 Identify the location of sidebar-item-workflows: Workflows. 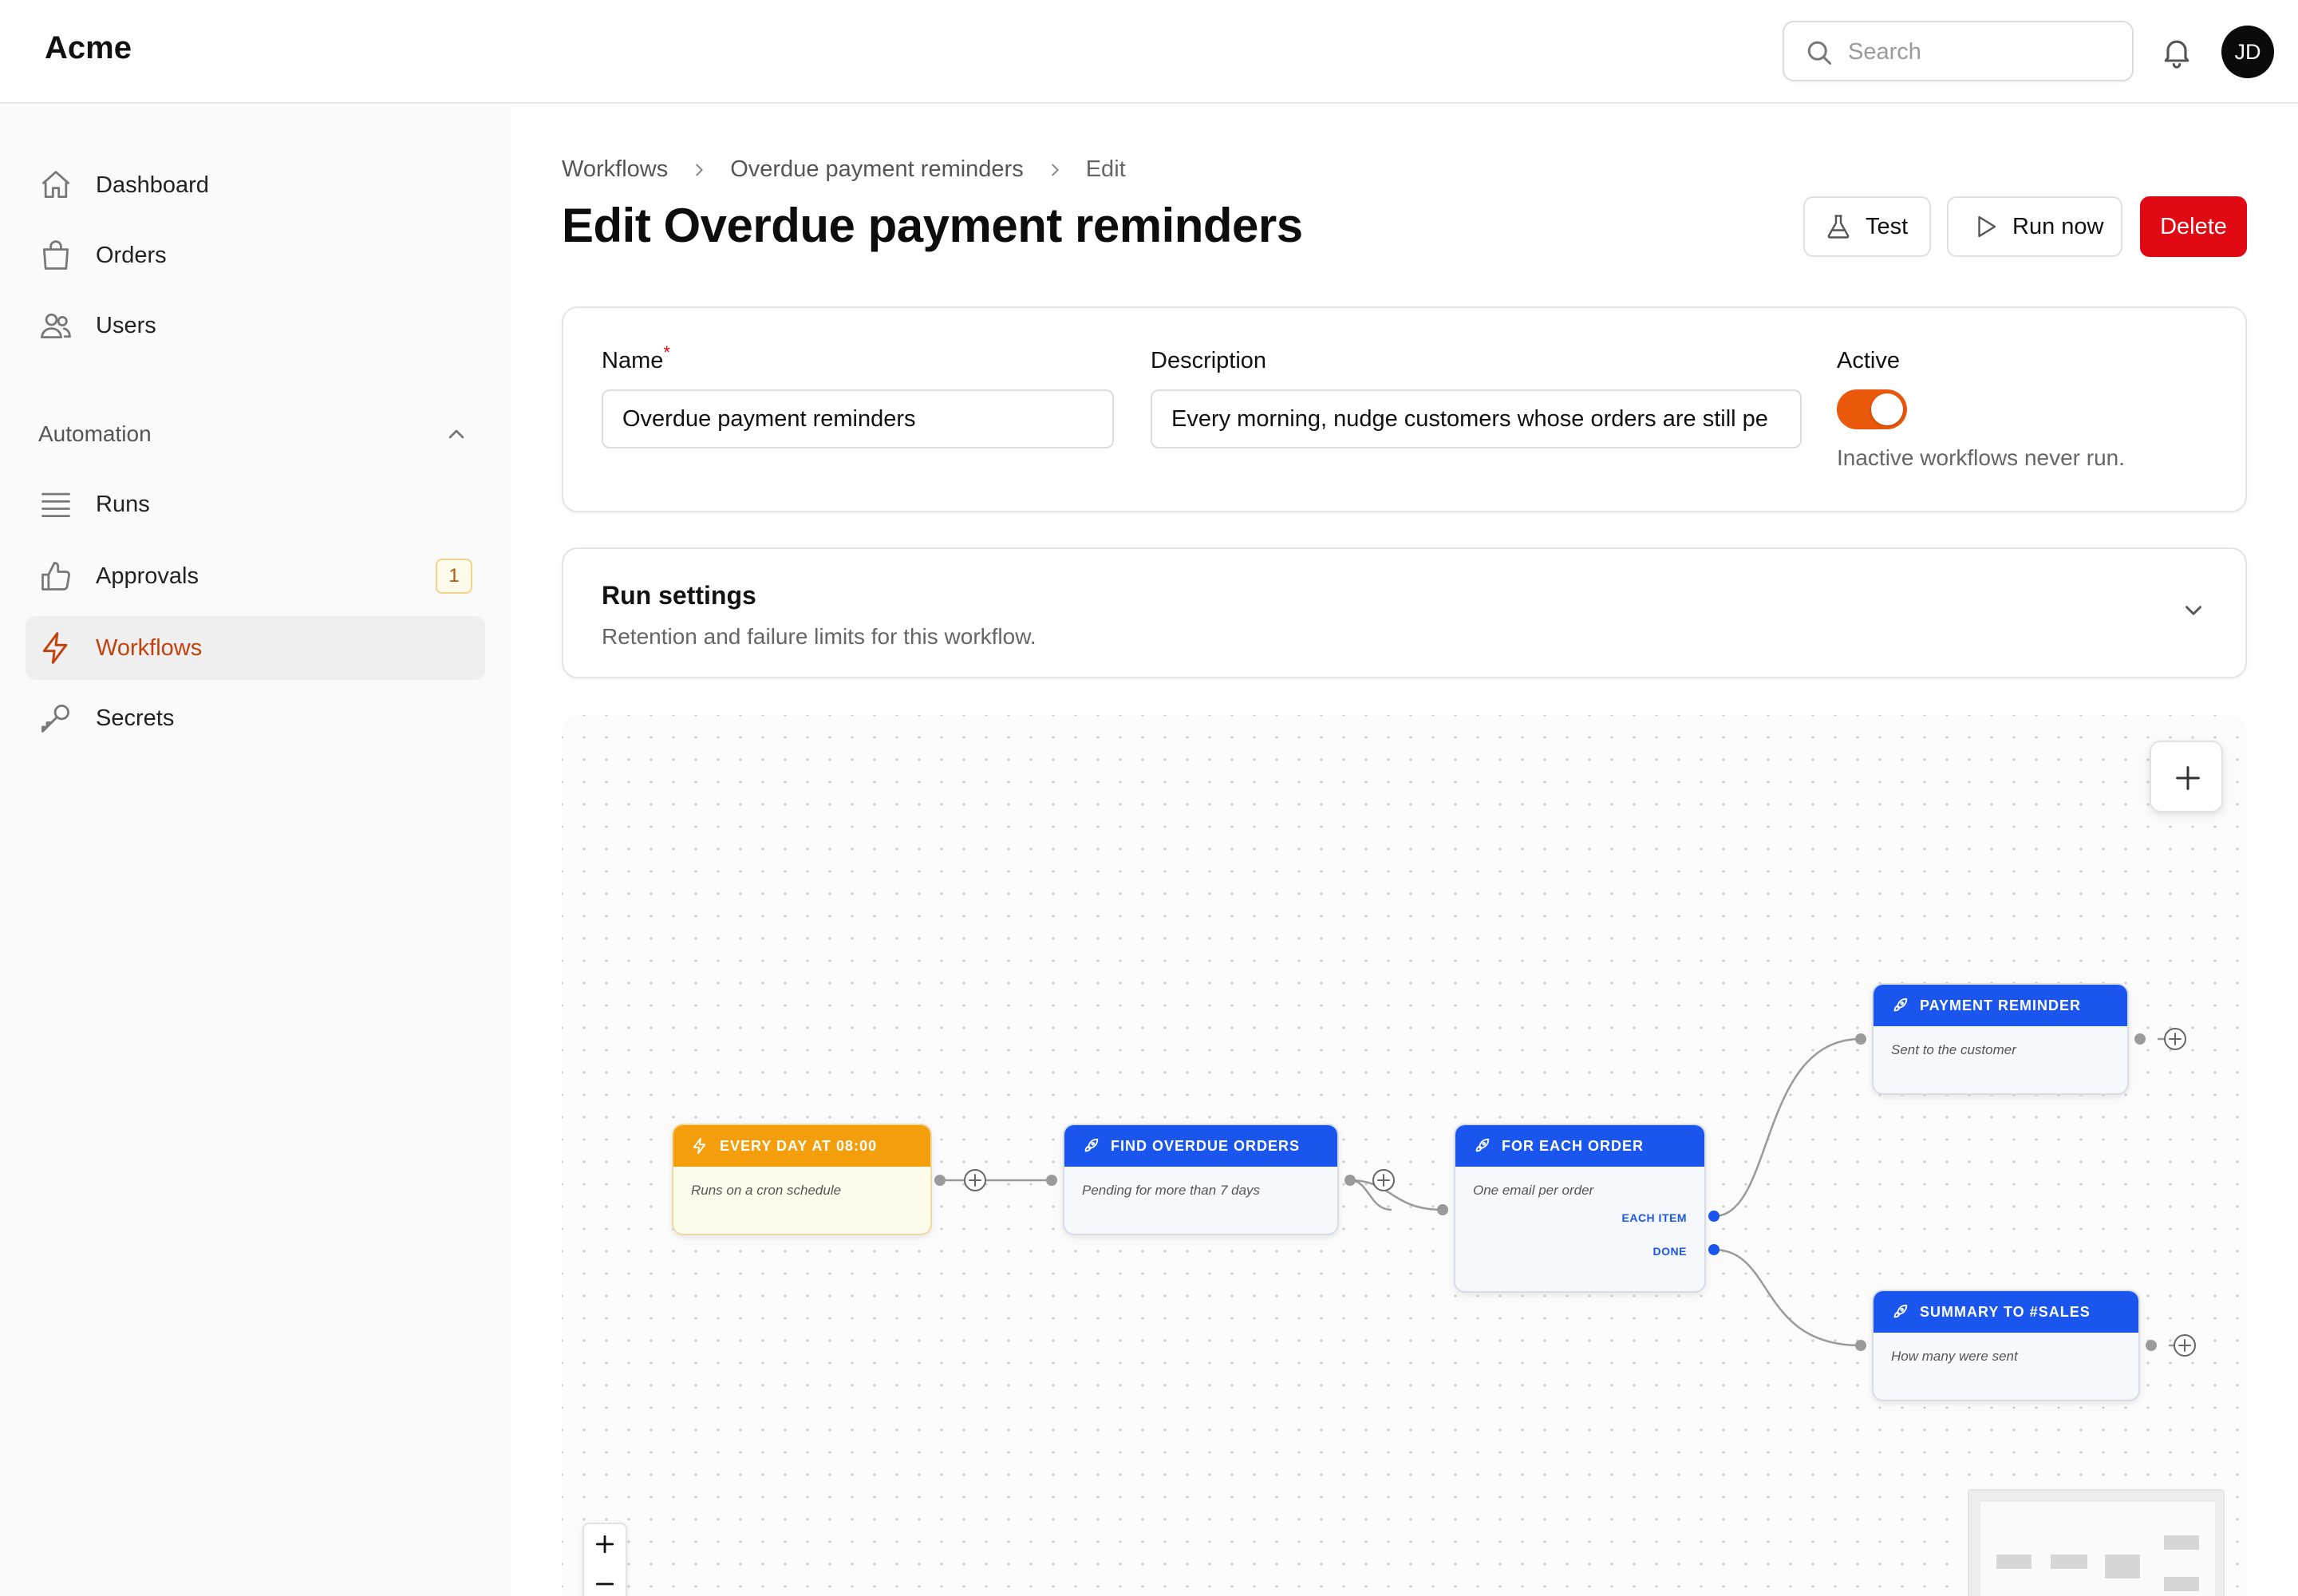
(256, 648).